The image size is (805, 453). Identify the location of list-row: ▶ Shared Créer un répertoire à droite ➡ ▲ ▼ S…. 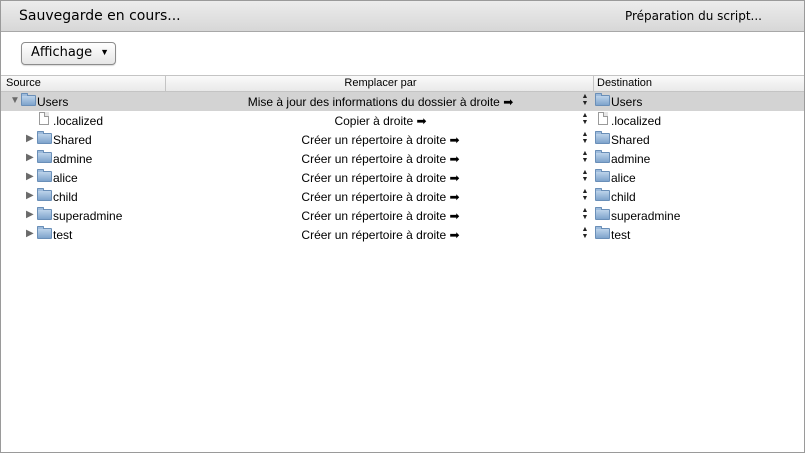
(402, 139).